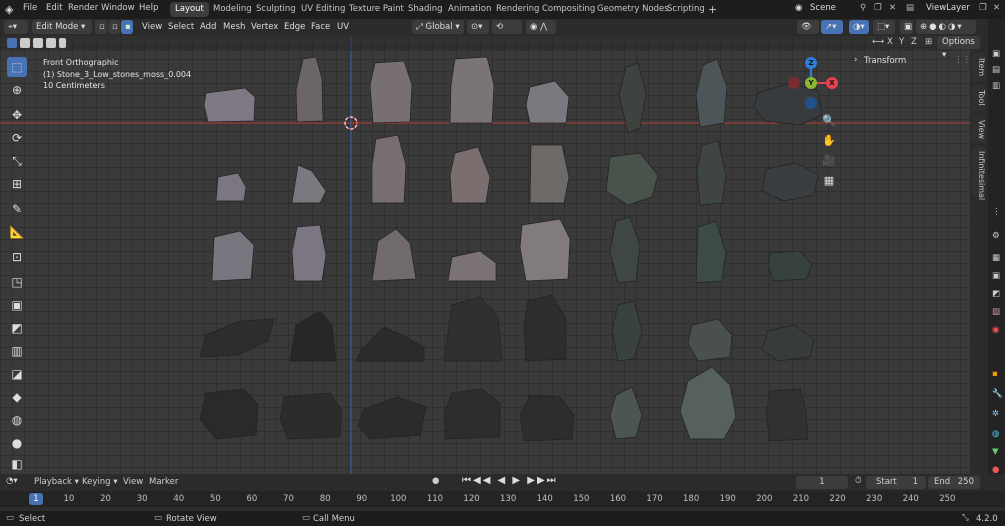  I want to click on render-props-icon: ▣, so click(996, 54).